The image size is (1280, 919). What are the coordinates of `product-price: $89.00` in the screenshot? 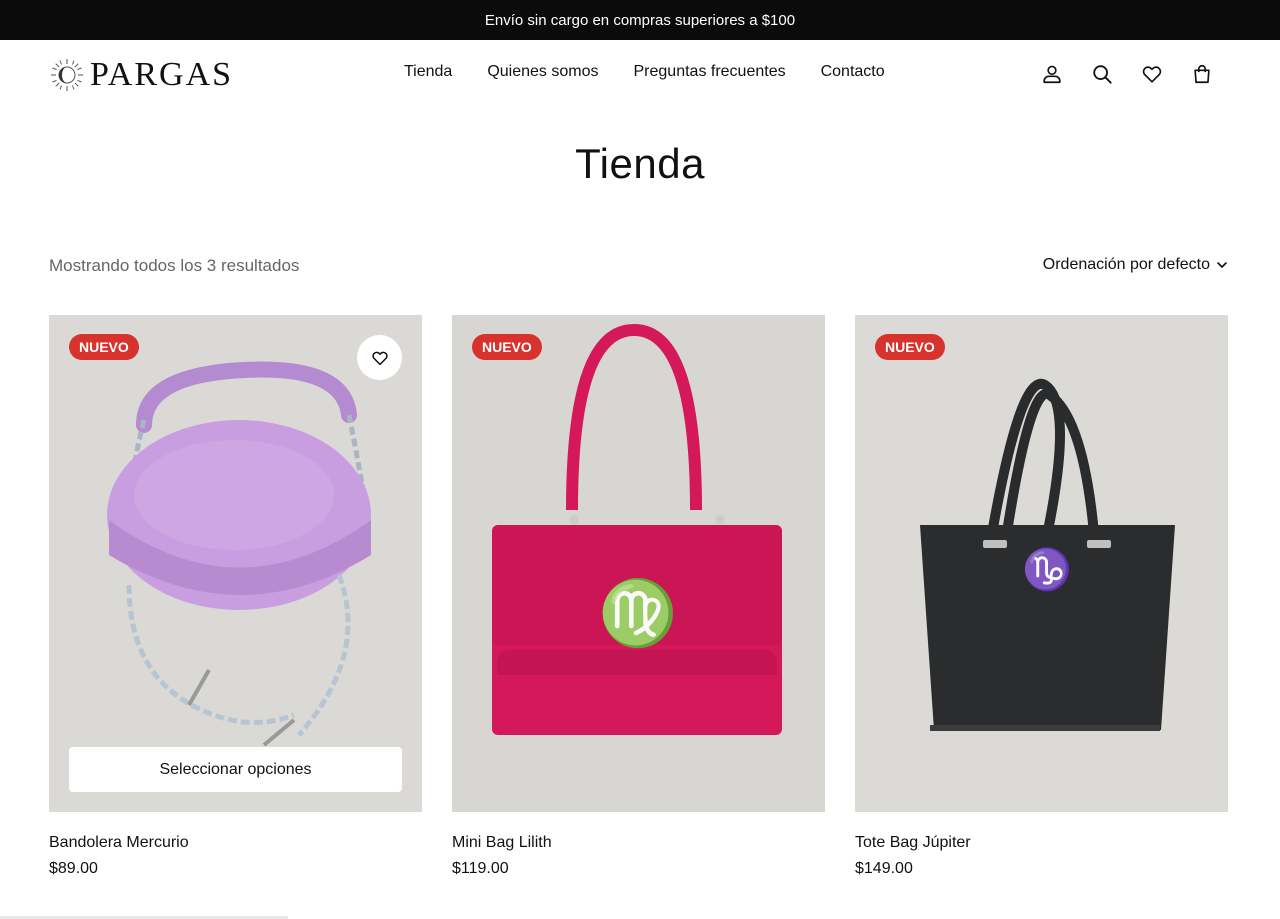 It's located at (73, 868).